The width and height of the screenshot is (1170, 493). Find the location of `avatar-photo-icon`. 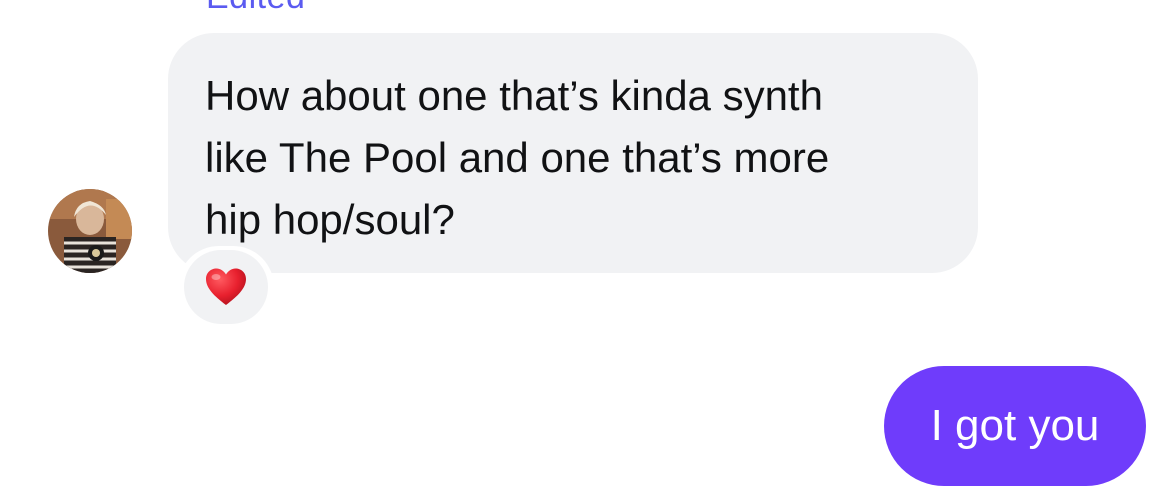

avatar-photo-icon is located at coordinates (90, 231).